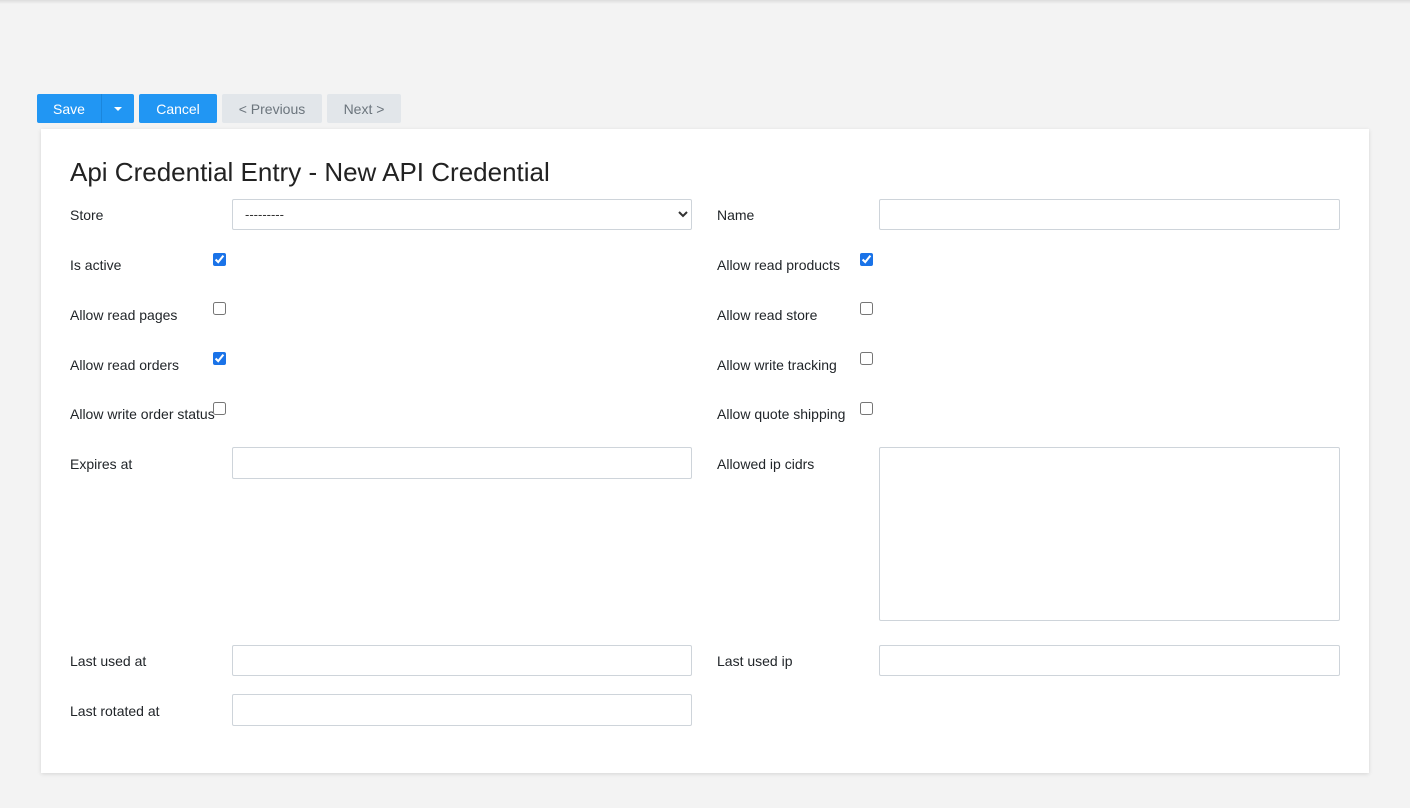  I want to click on allow-read-orders-checkbox, so click(219, 358).